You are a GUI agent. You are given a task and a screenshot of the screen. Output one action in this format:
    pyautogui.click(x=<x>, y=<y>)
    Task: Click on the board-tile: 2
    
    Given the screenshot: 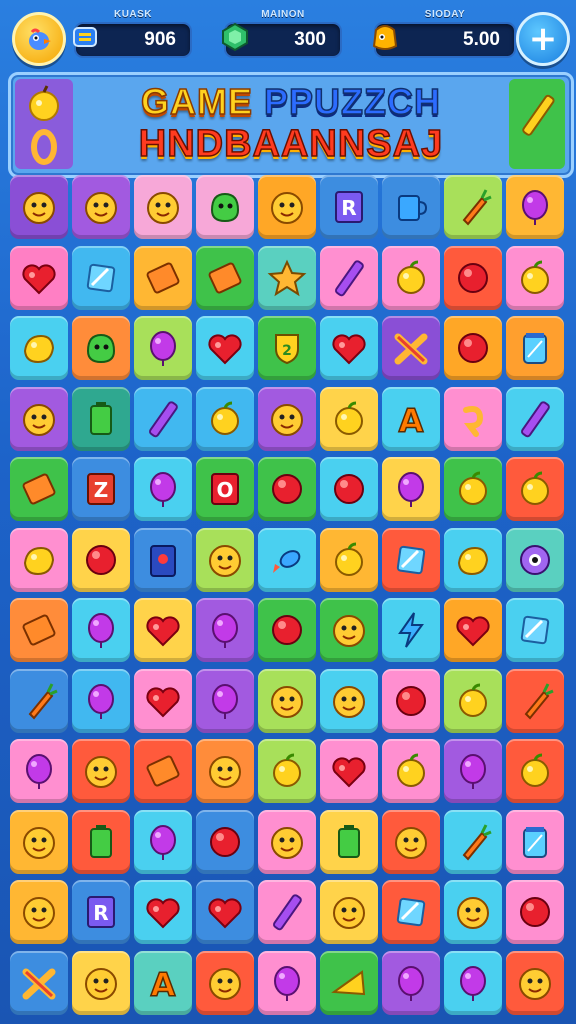 What is the action you would take?
    pyautogui.click(x=287, y=348)
    